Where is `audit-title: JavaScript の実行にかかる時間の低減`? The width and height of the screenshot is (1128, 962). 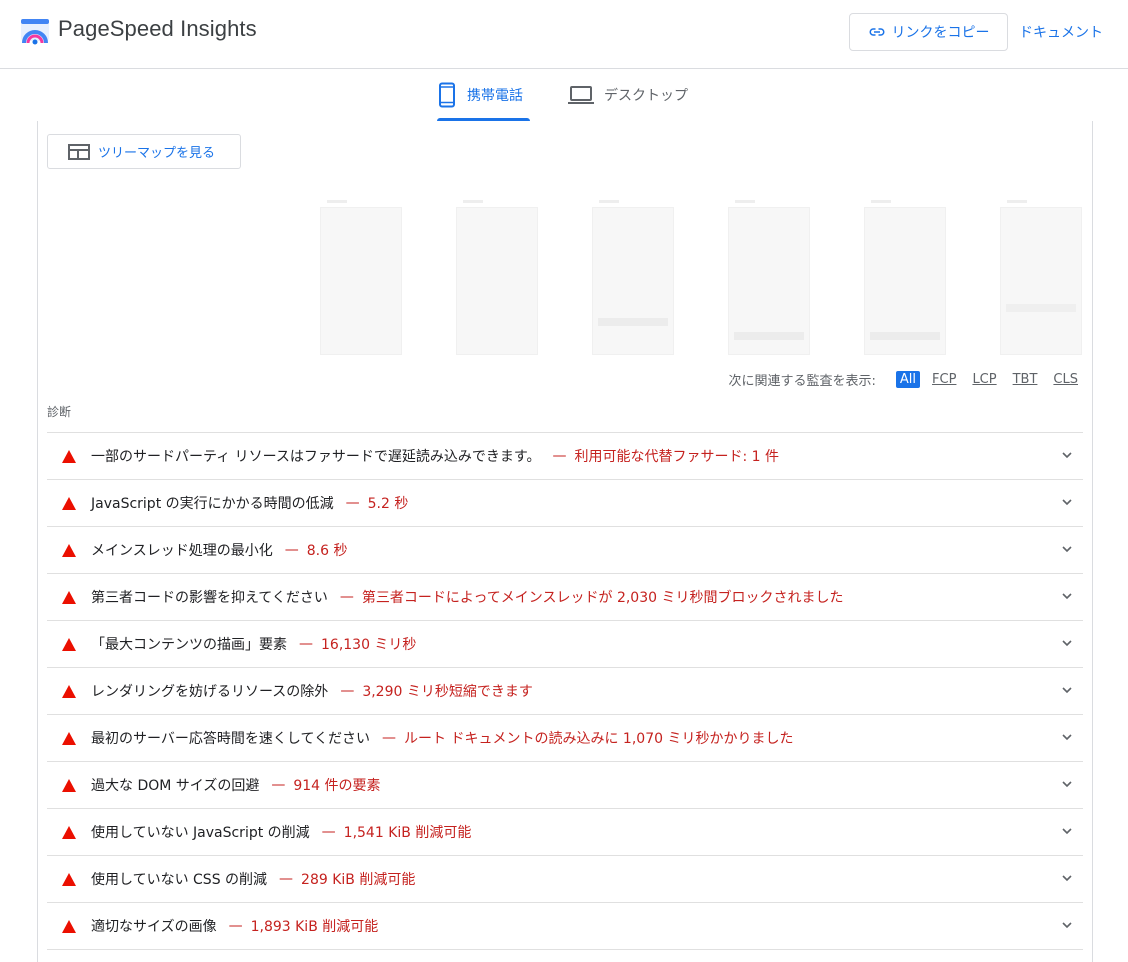
audit-title: JavaScript の実行にかかる時間の低減 is located at coordinates (212, 504).